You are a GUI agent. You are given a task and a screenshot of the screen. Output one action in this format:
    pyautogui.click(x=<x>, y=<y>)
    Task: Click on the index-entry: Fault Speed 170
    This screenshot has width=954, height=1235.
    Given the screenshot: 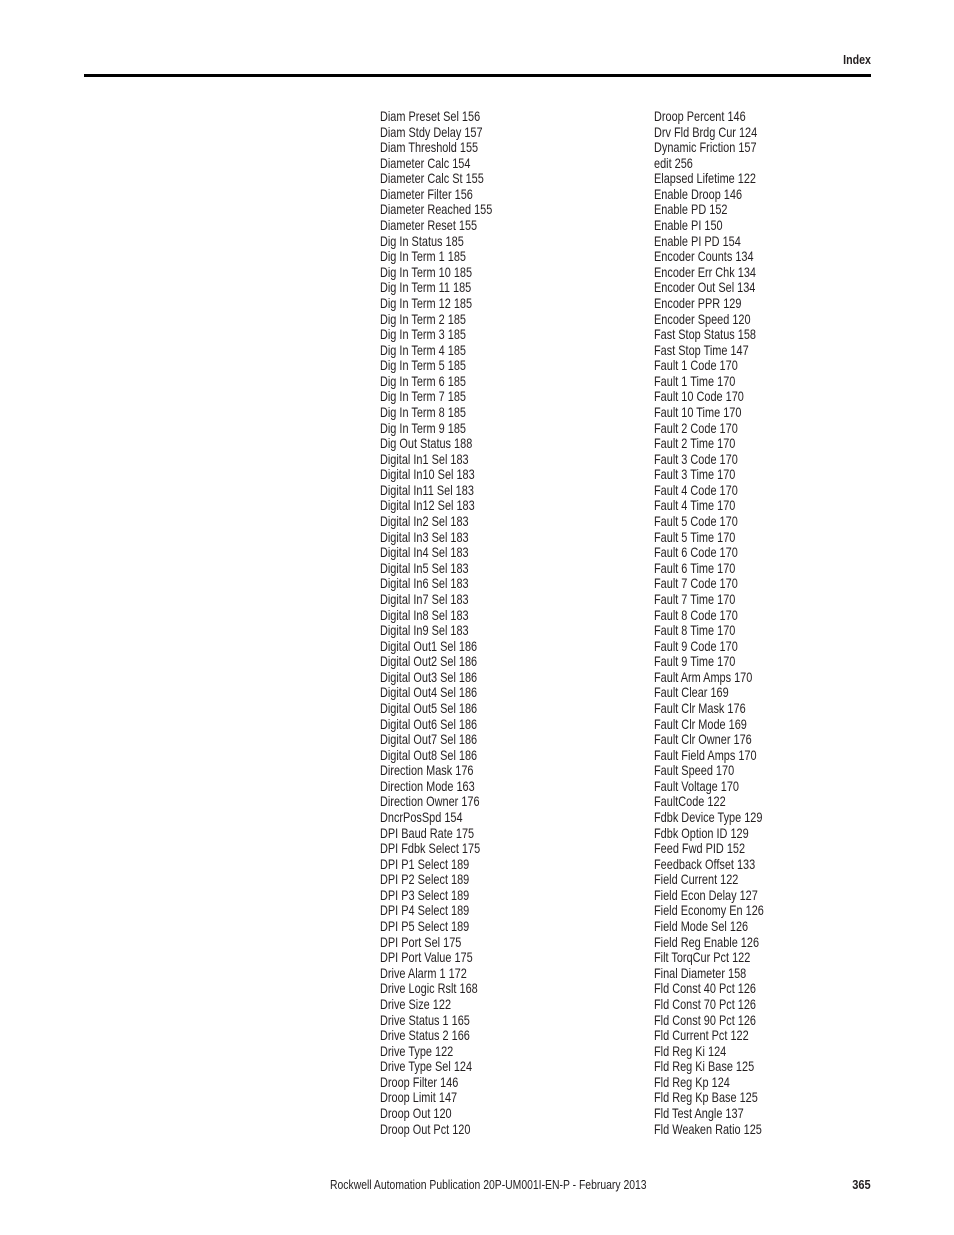 What is the action you would take?
    pyautogui.click(x=694, y=770)
    